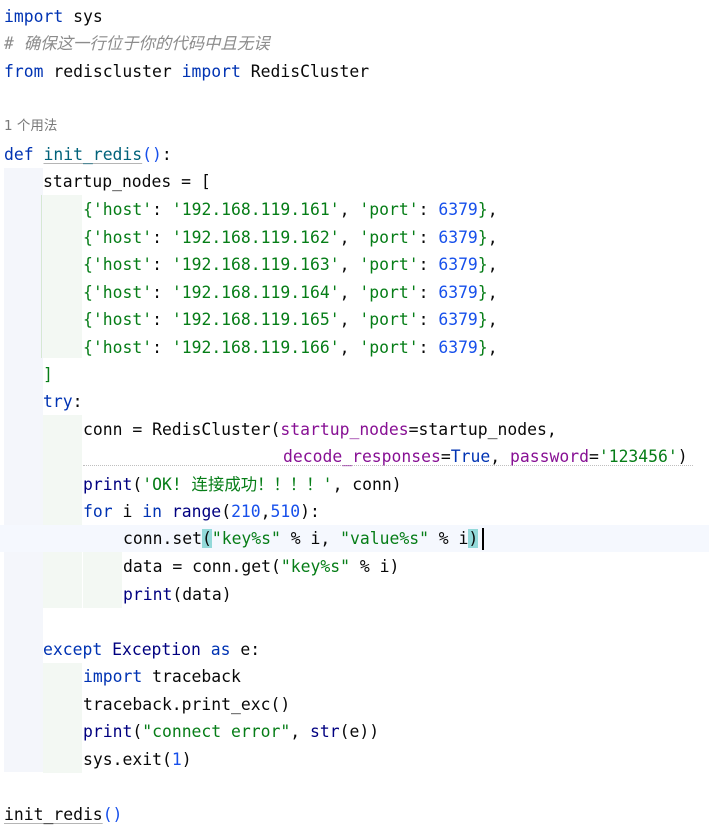  I want to click on code-line-2-comment: # 确保这一行位于你的代码中且无误, so click(137, 43).